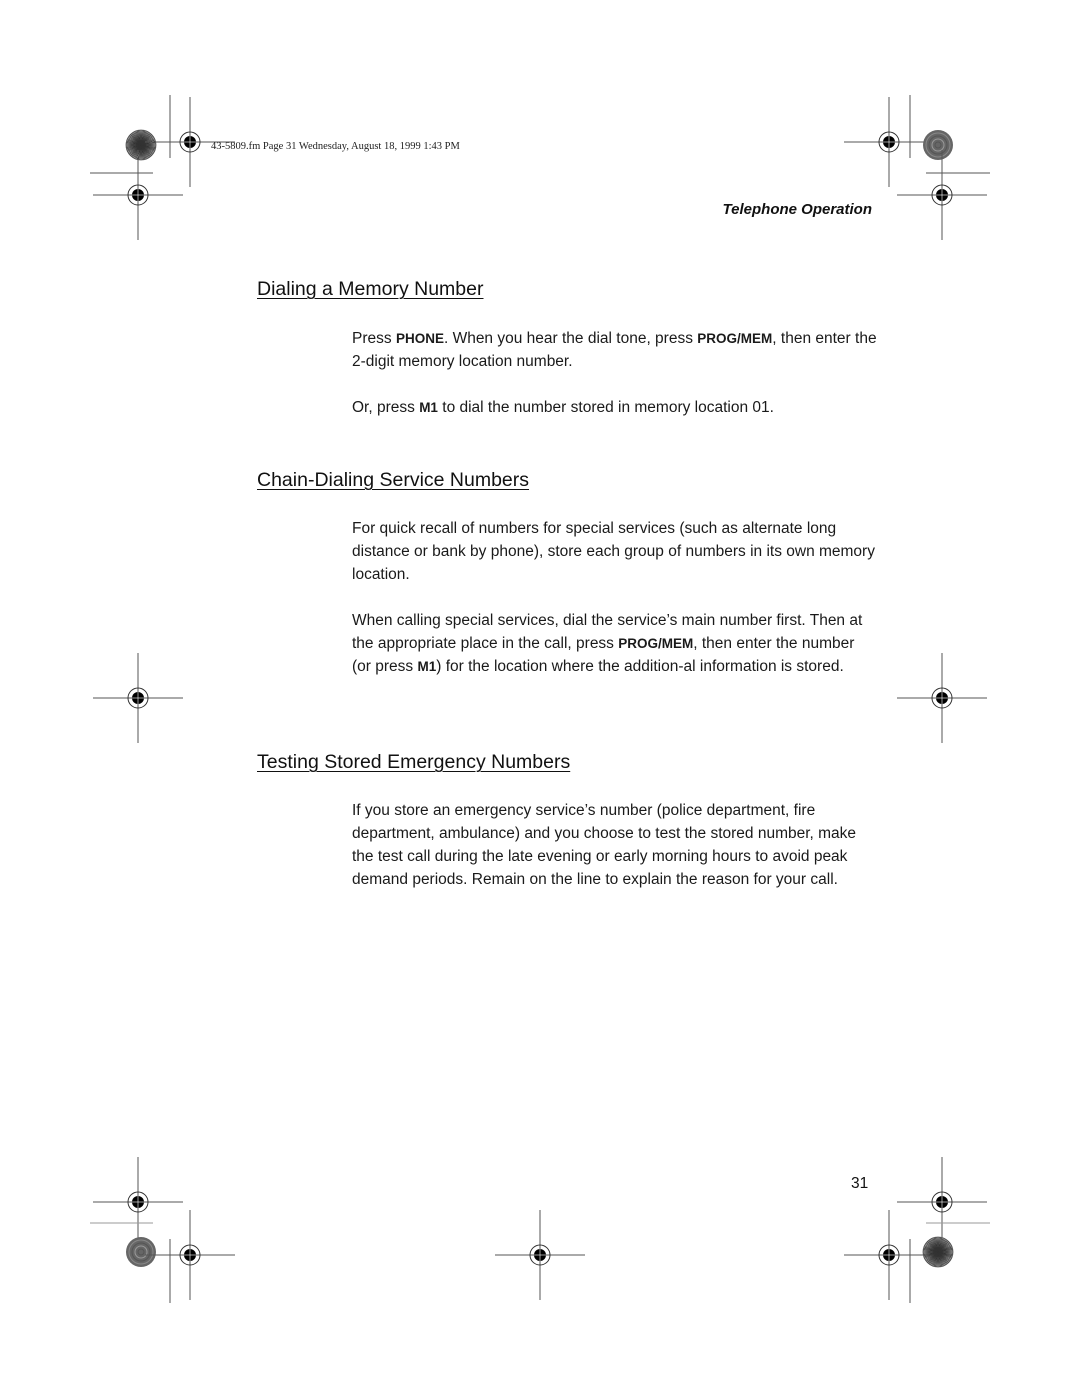 The height and width of the screenshot is (1397, 1080). I want to click on text-run: Or, press, so click(386, 407).